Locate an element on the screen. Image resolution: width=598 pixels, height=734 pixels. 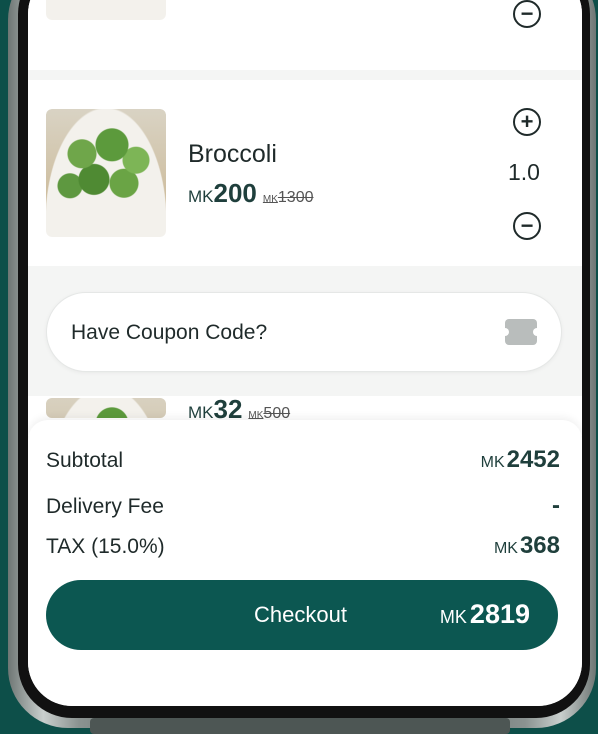
checkout-button: Checkout MK 2819 is located at coordinates (302, 615).